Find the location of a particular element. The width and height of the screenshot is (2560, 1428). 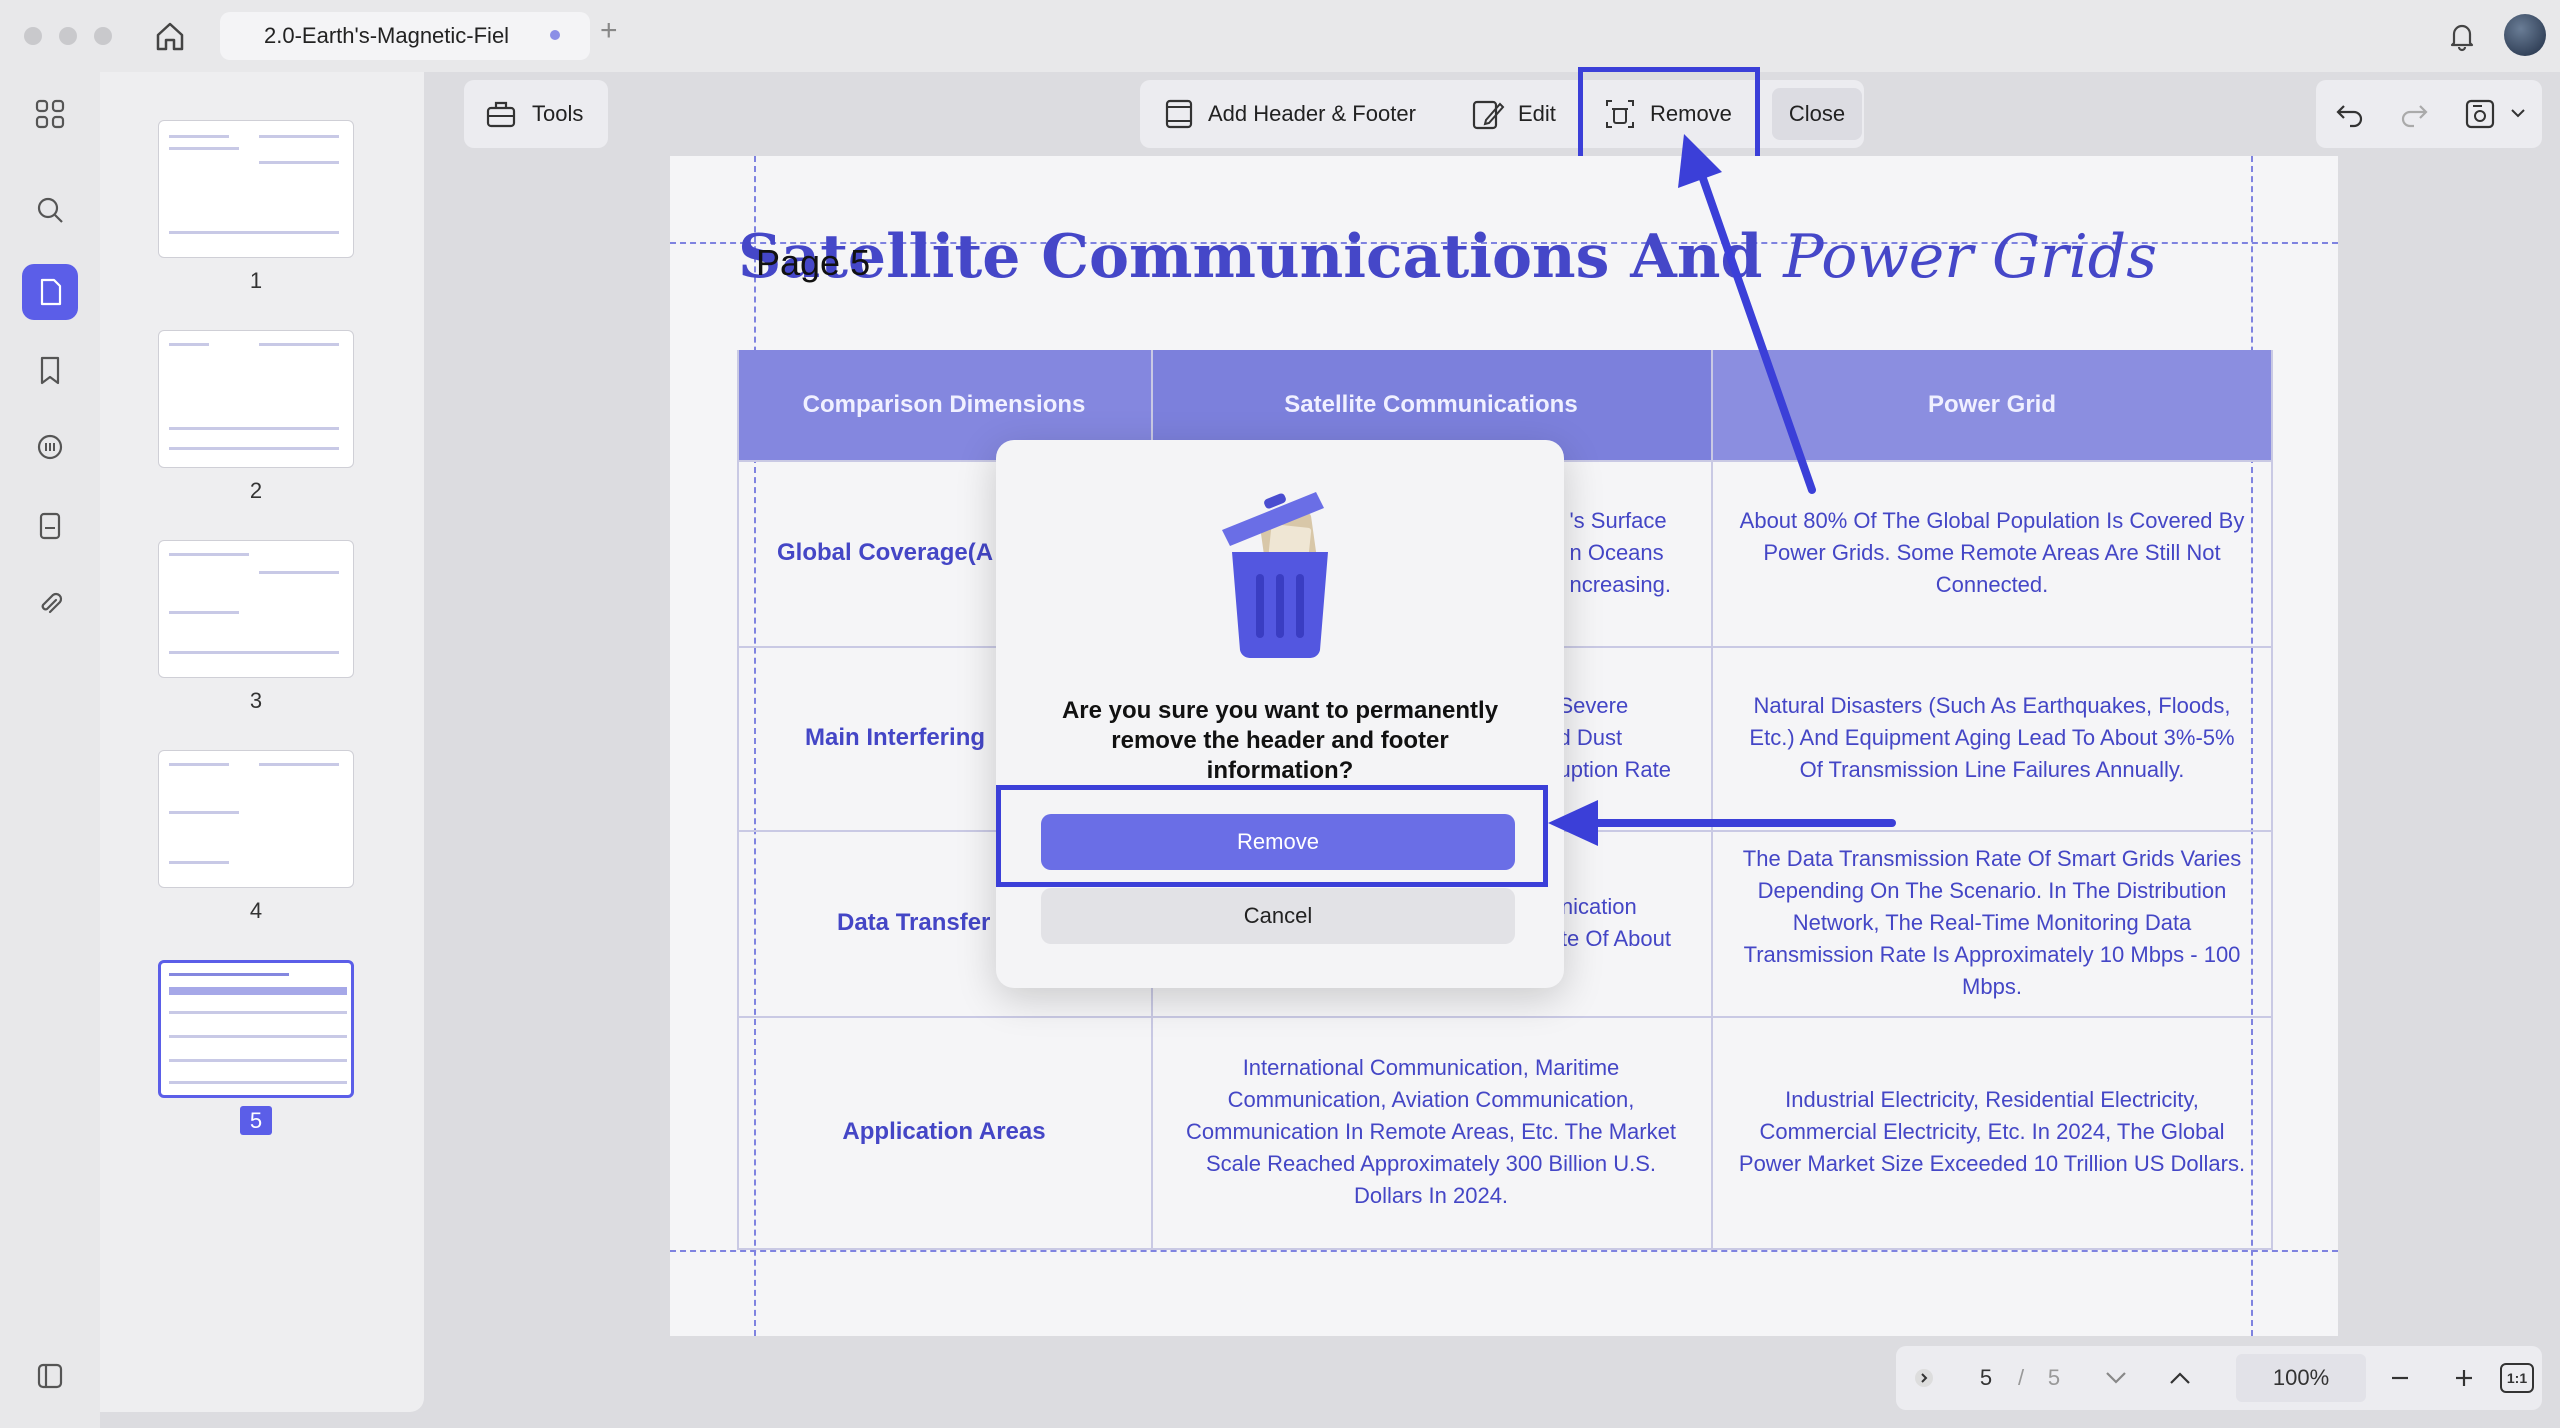

history-toolbar is located at coordinates (2429, 114).